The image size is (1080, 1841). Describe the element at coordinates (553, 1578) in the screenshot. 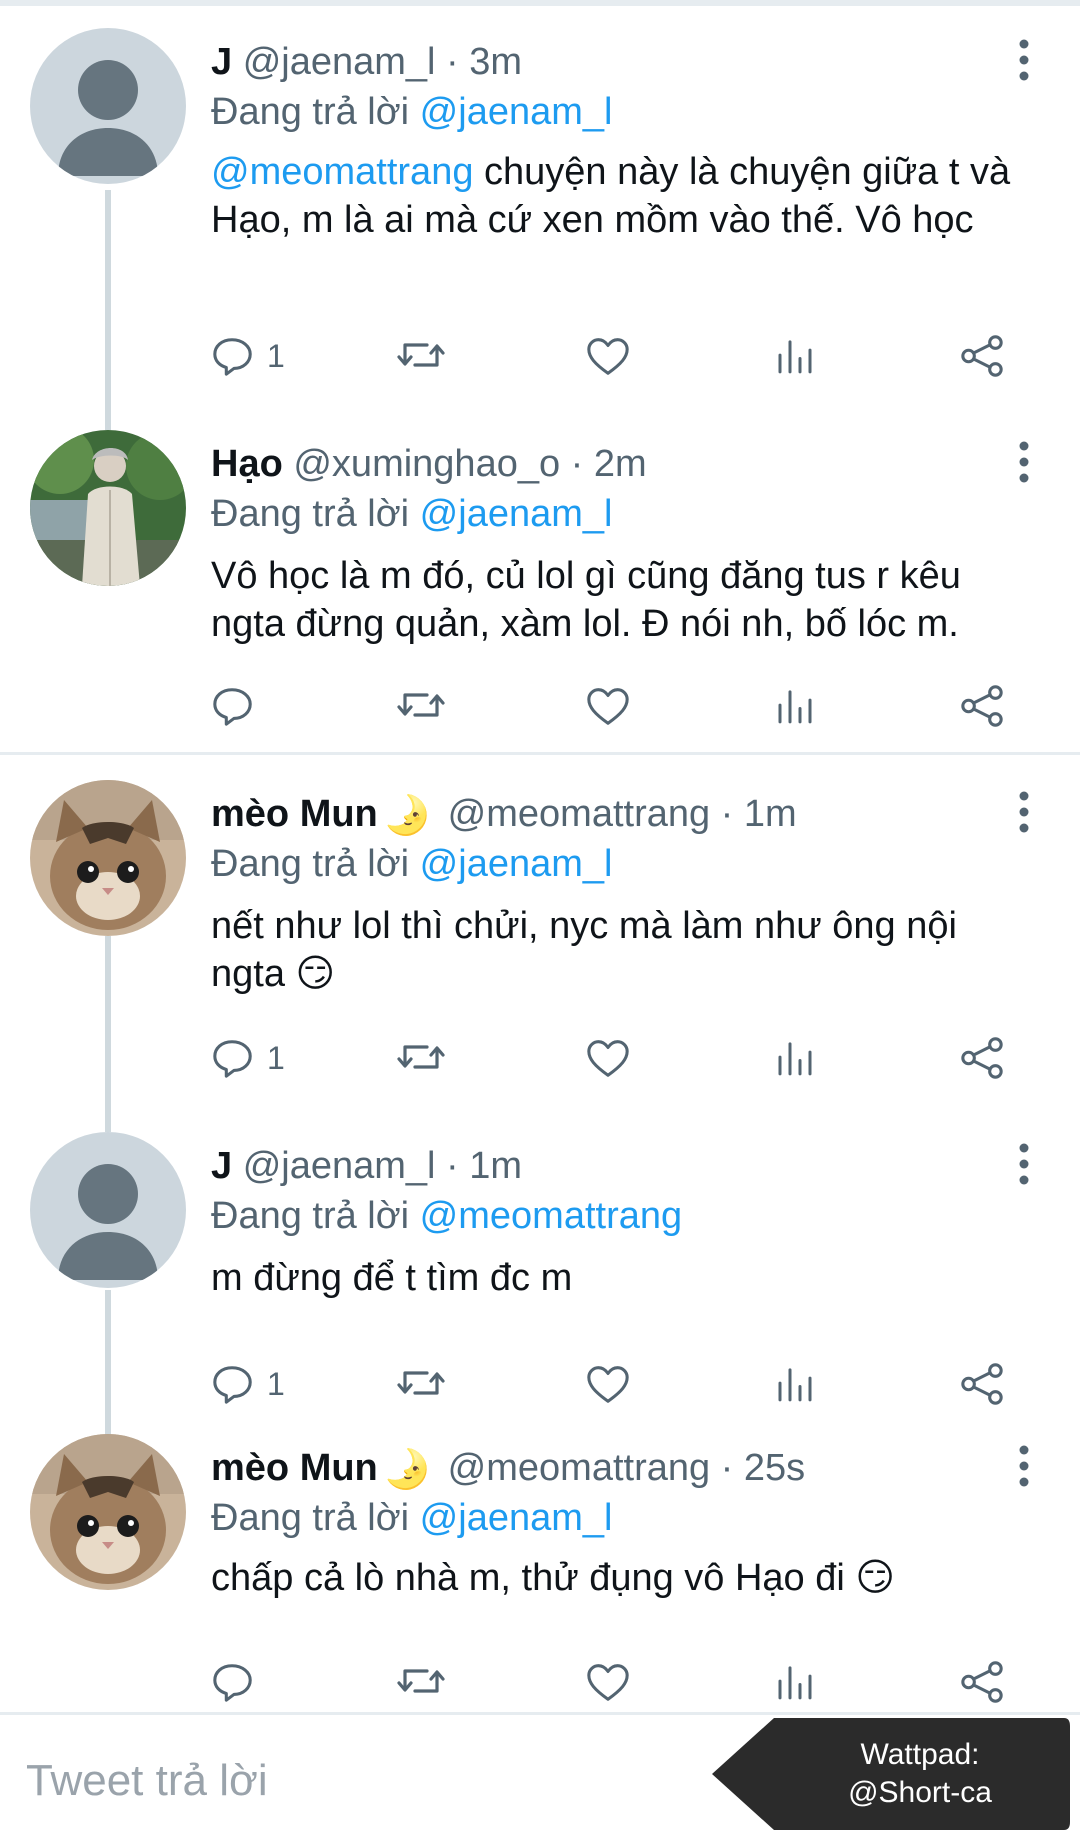

I see `tweet-text: chấp cả lò nhà m, thử đụng vô Hạo đi 😏` at that location.